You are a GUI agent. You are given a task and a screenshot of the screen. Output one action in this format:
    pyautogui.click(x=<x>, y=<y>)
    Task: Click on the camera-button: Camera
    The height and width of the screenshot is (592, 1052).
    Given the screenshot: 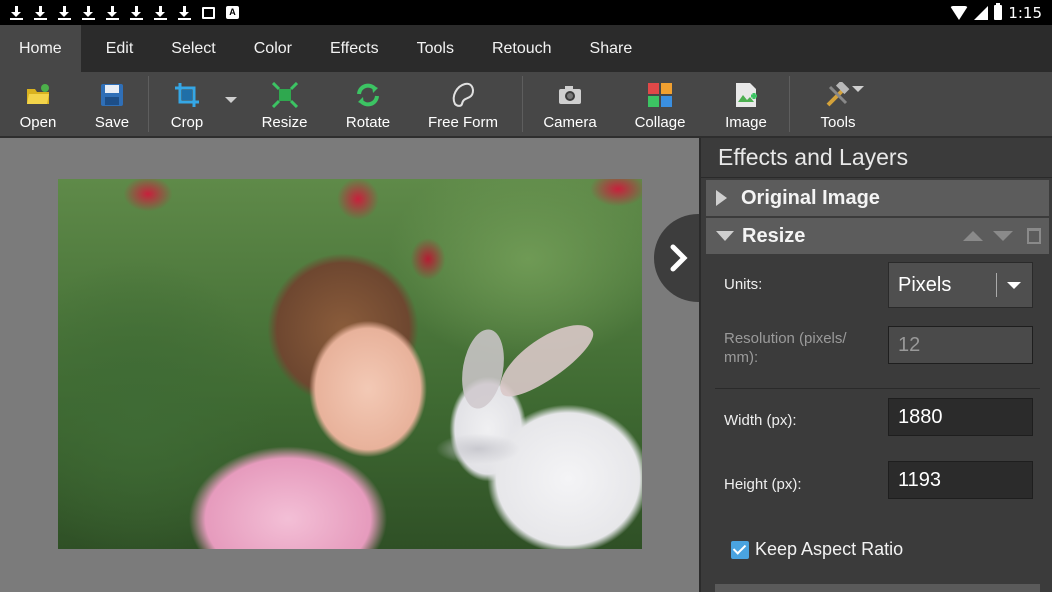 What is the action you would take?
    pyautogui.click(x=570, y=104)
    